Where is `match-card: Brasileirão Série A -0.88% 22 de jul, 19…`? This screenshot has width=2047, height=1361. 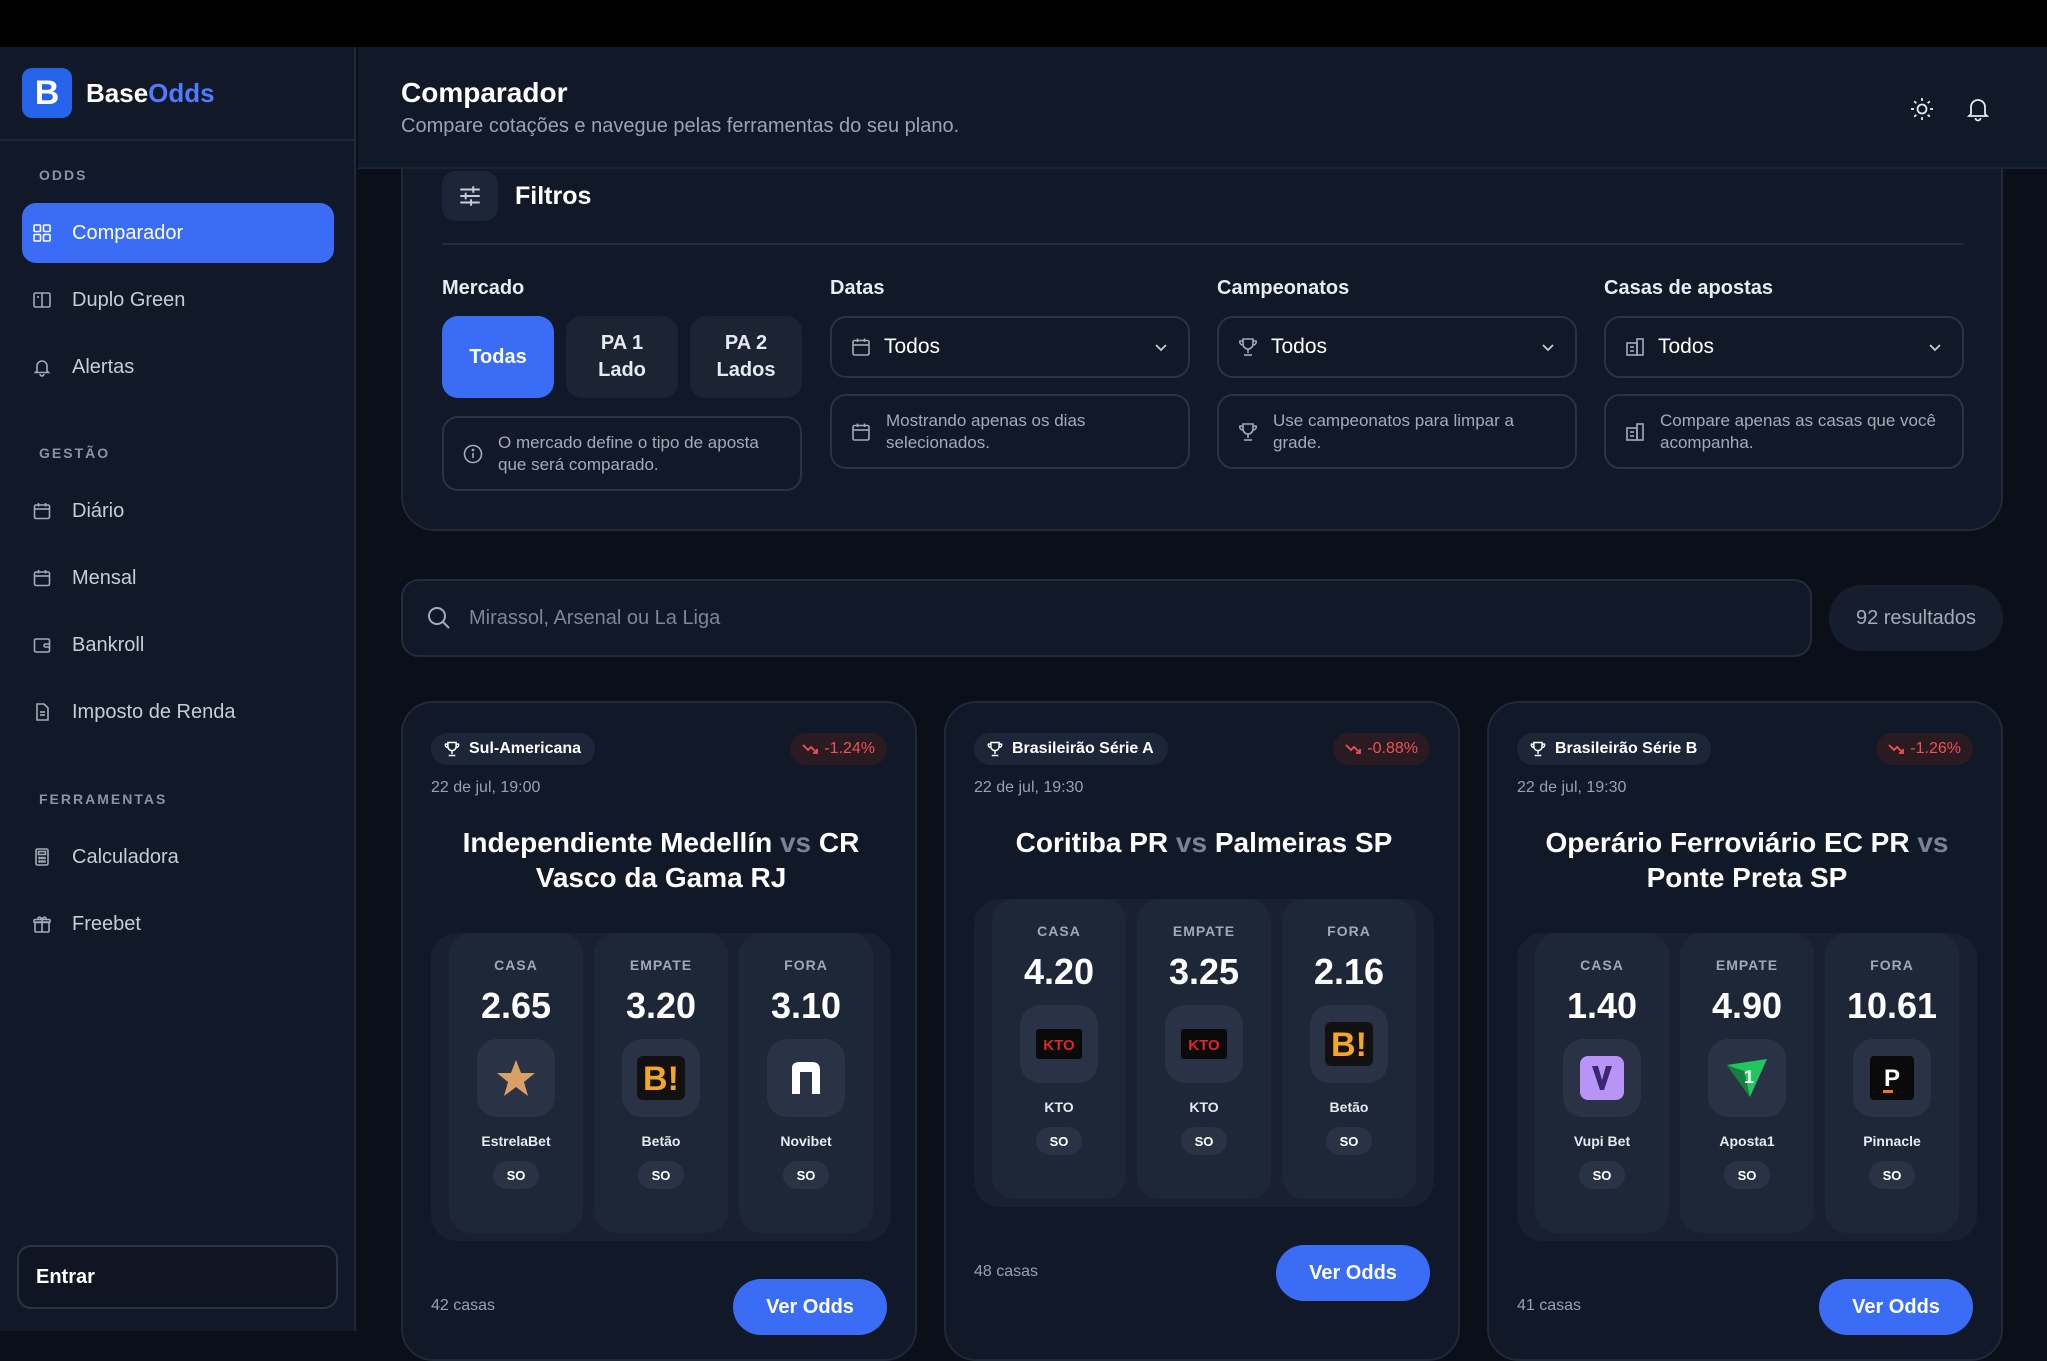
match-card: Brasileirão Série A -0.88% 22 de jul, 19… is located at coordinates (1202, 1031).